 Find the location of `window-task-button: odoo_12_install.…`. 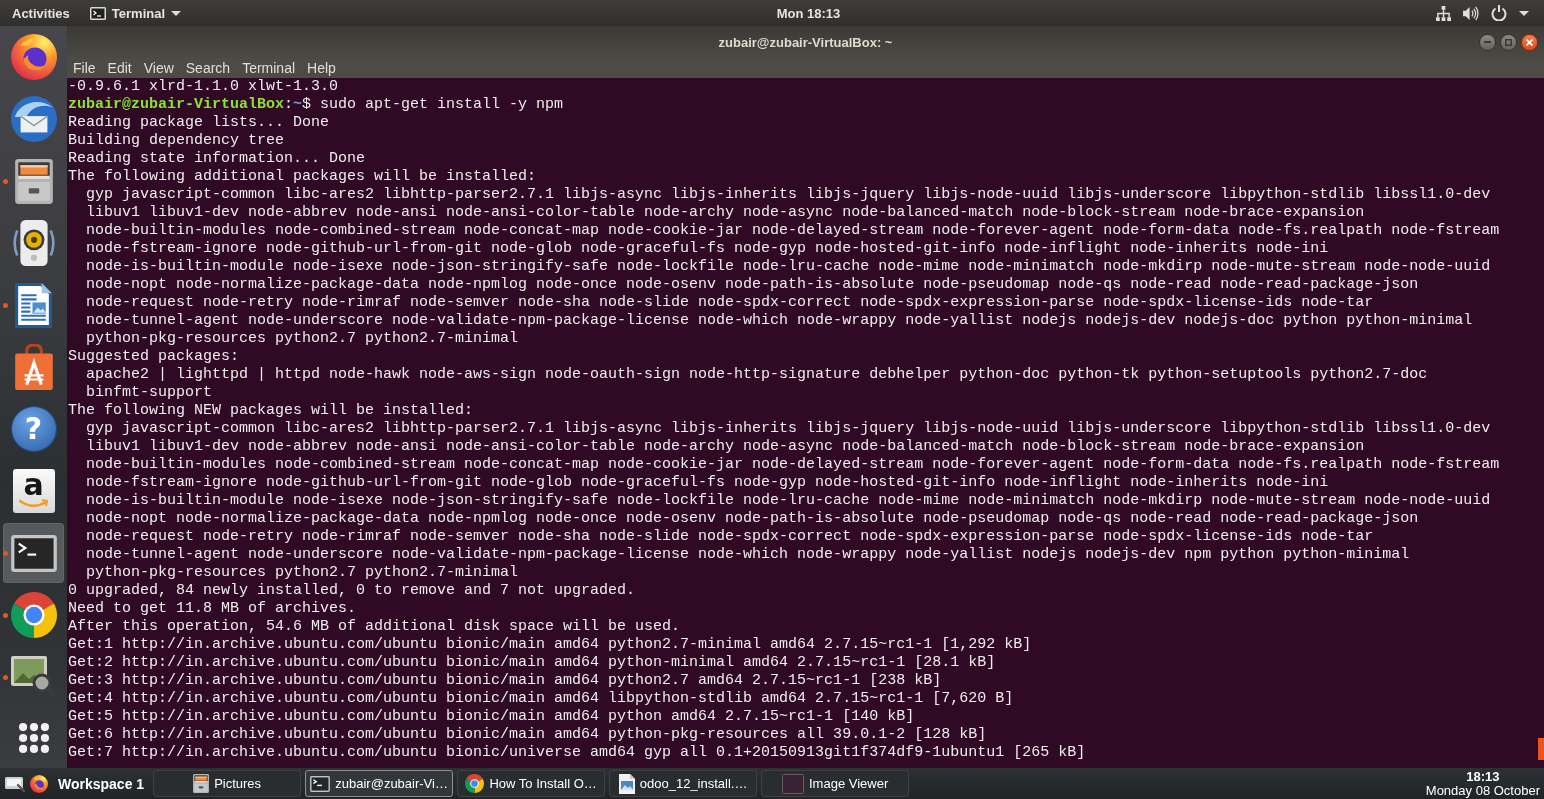

window-task-button: odoo_12_install.… is located at coordinates (683, 783).